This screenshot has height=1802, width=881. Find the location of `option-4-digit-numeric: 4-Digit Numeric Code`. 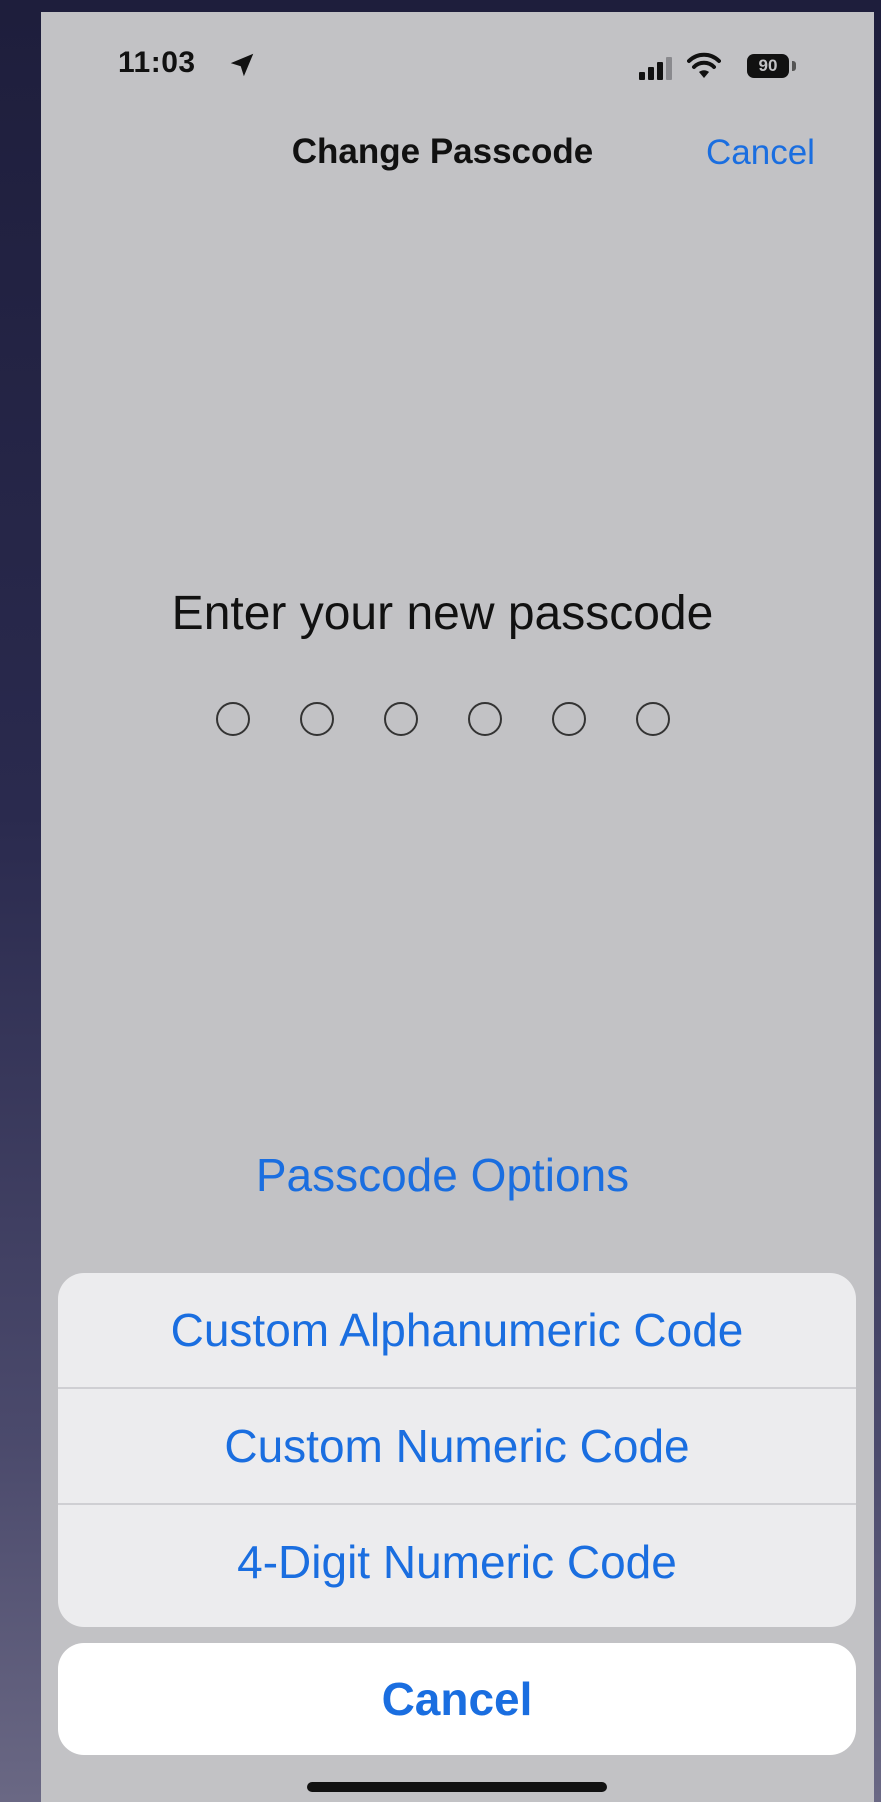

option-4-digit-numeric: 4-Digit Numeric Code is located at coordinates (457, 1562).